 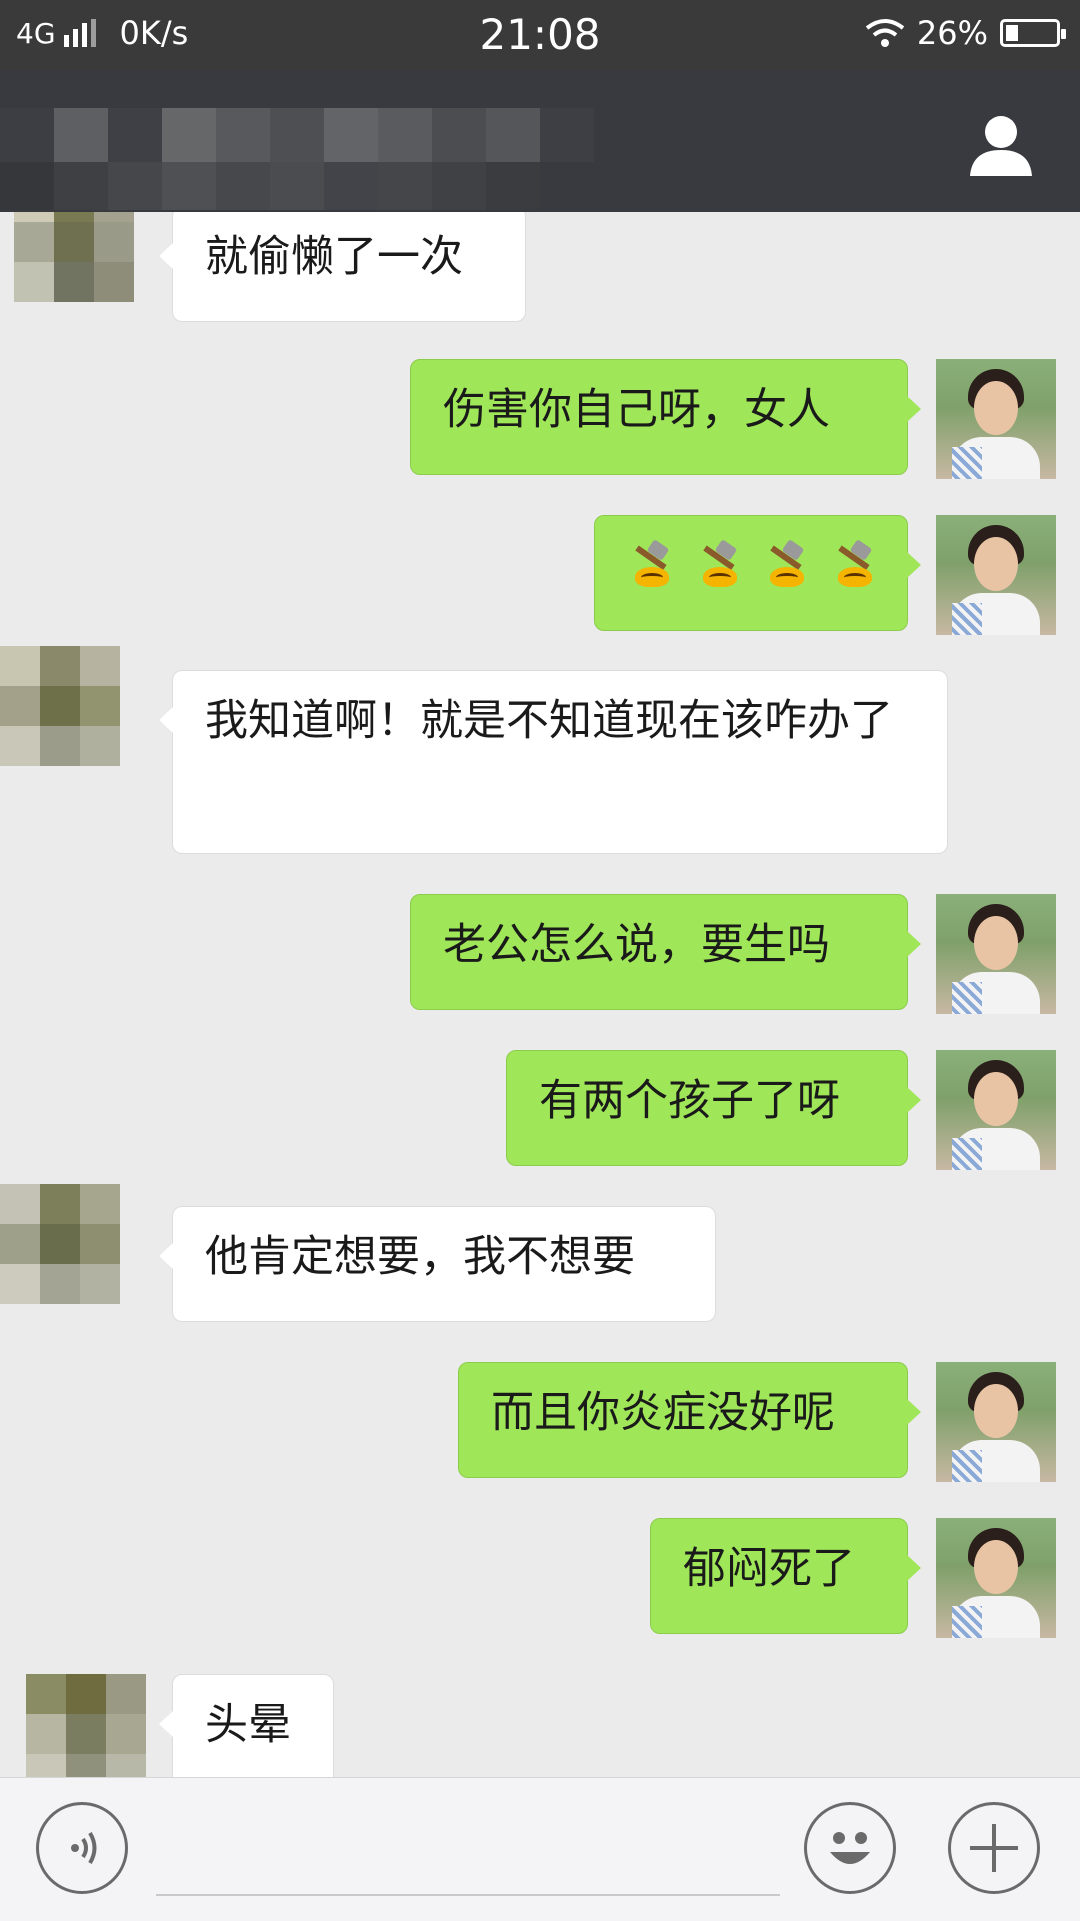 I want to click on message-text: 我知道啊！就是不知道现在该咋办了, so click(x=549, y=721).